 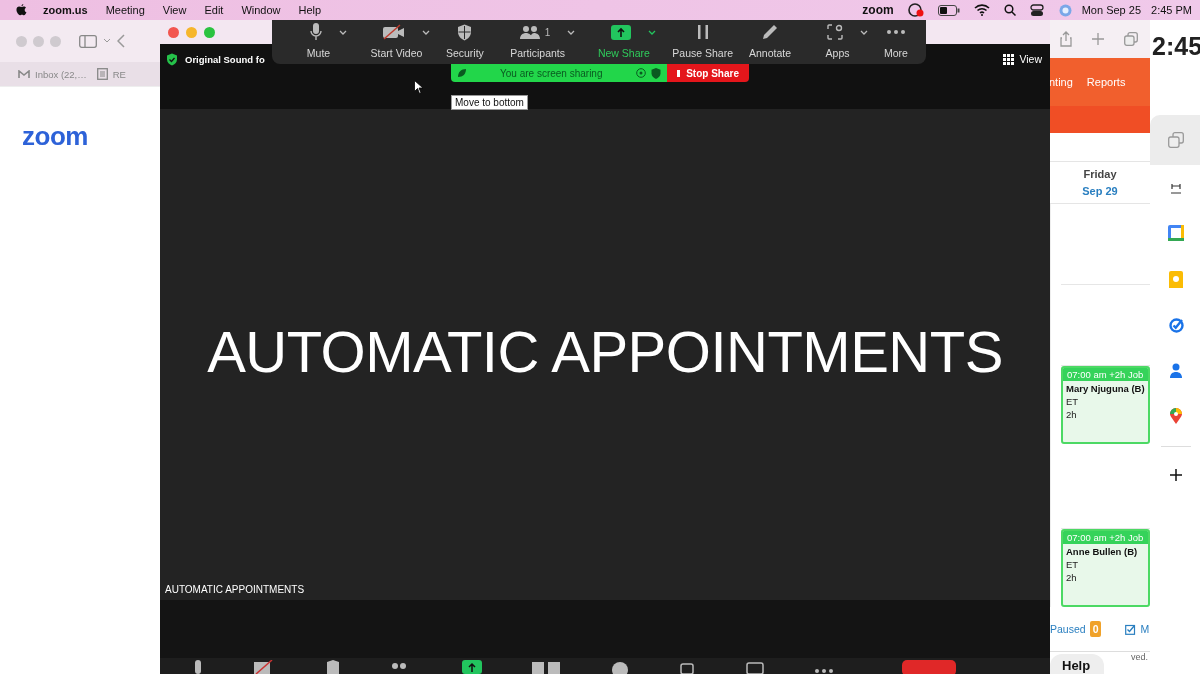 I want to click on toolbar-button: New Share, so click(x=624, y=42).